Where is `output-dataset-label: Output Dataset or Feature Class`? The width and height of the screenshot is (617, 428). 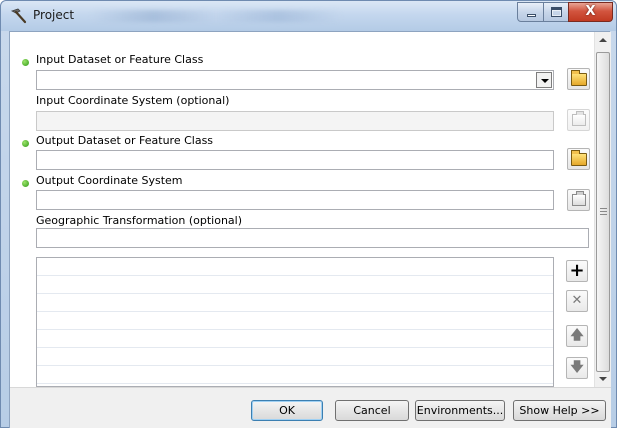 output-dataset-label: Output Dataset or Feature Class is located at coordinates (125, 140).